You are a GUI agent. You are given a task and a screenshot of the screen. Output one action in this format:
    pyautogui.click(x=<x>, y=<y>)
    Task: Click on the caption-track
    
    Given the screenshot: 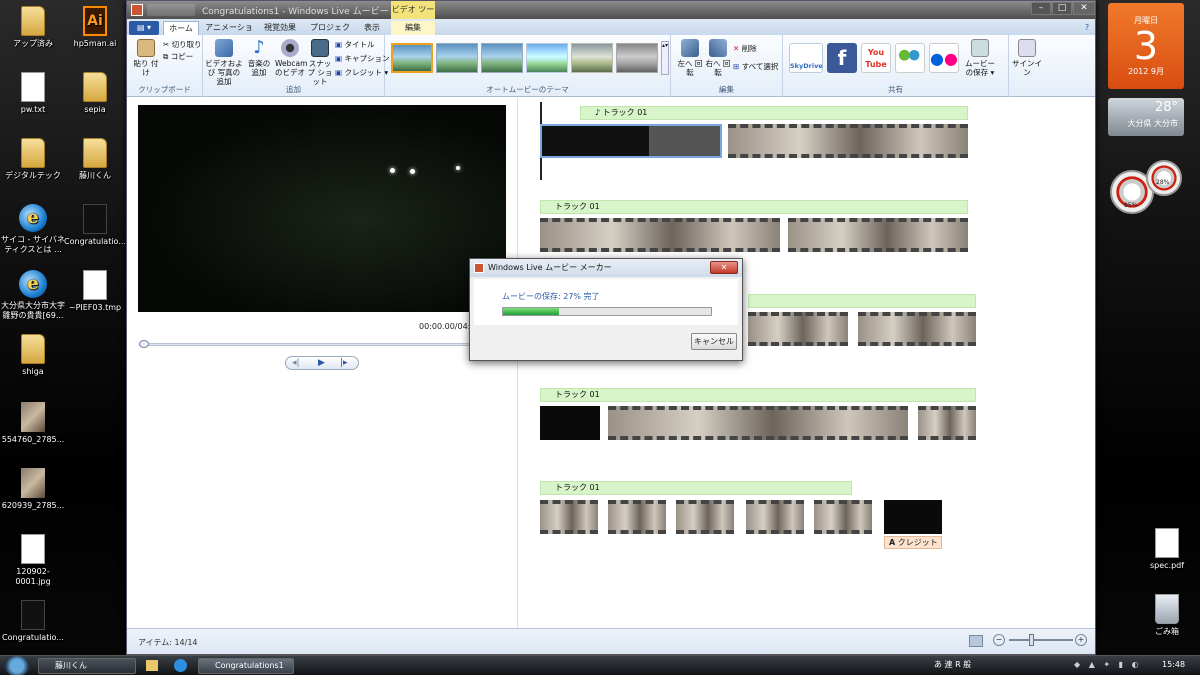 What is the action you would take?
    pyautogui.click(x=862, y=301)
    